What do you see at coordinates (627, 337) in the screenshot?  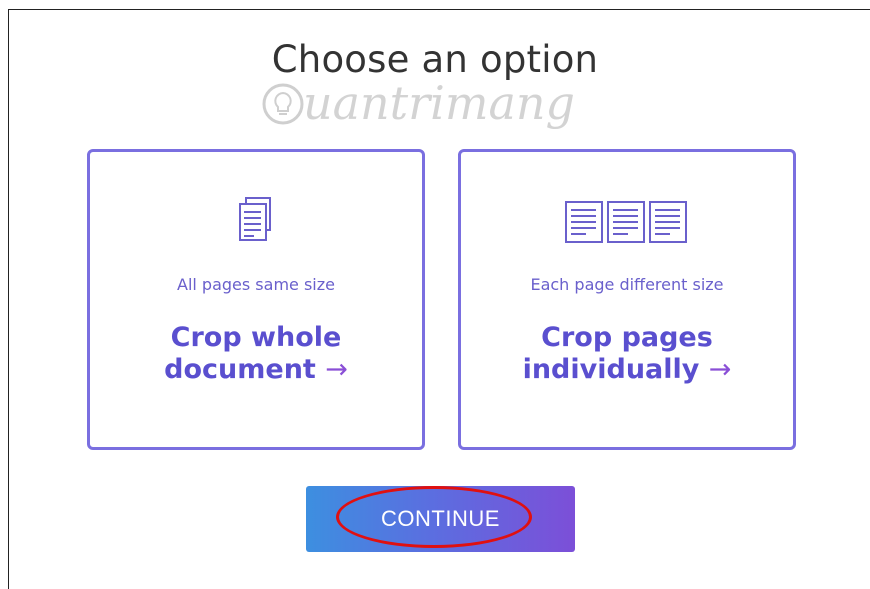 I see `action-line-1: Crop pages` at bounding box center [627, 337].